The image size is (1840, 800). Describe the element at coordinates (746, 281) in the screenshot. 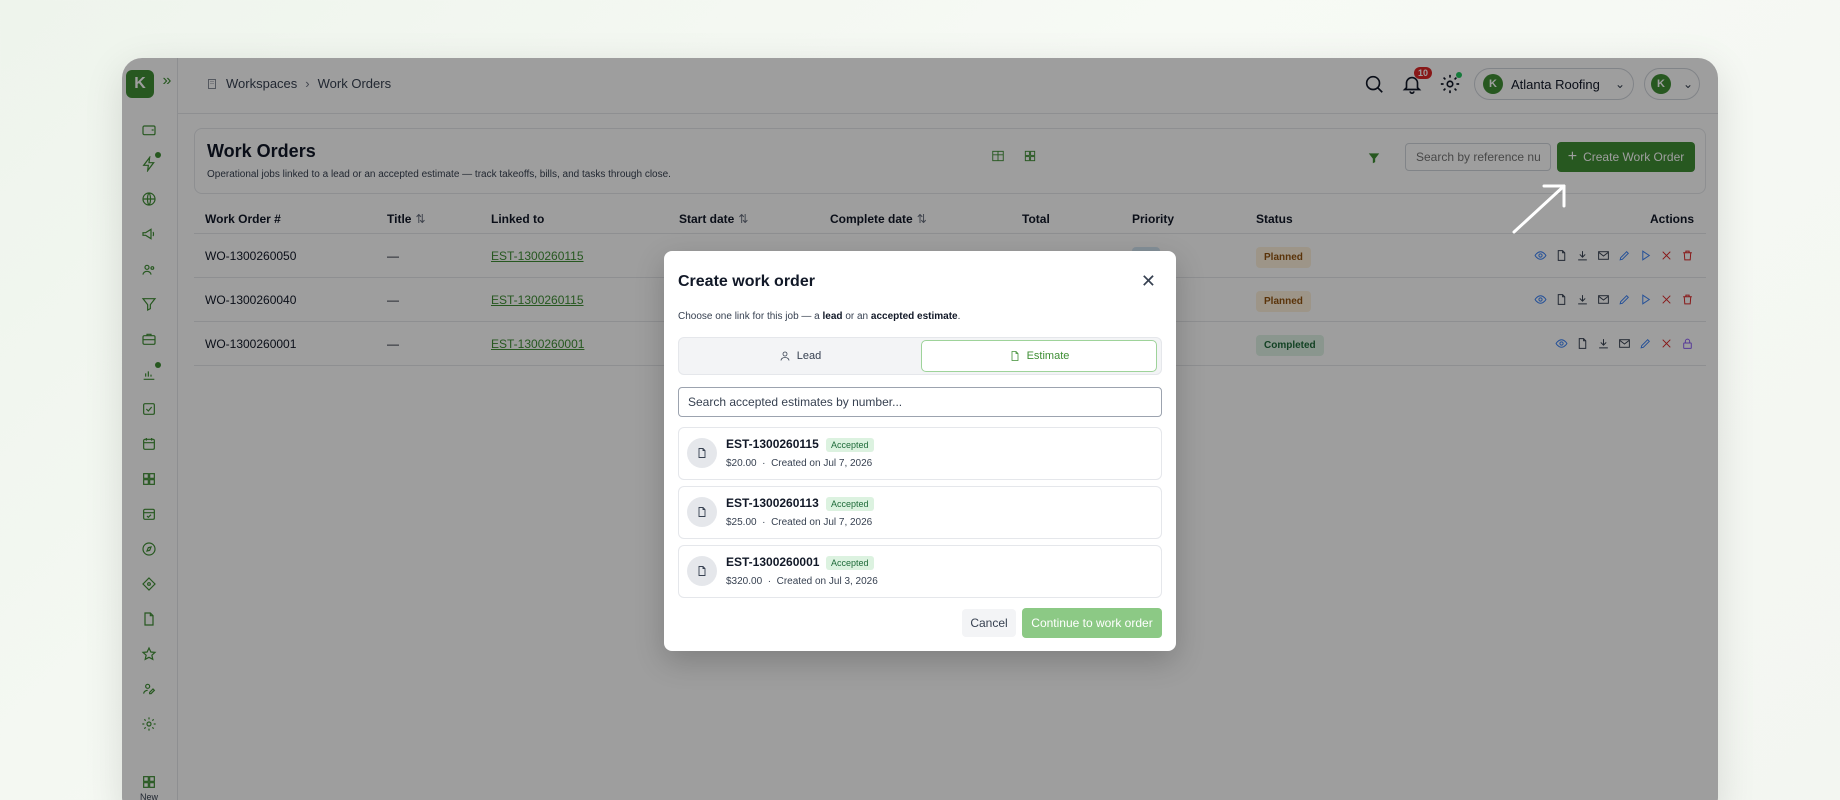

I see `dialog-title: Create work order` at that location.